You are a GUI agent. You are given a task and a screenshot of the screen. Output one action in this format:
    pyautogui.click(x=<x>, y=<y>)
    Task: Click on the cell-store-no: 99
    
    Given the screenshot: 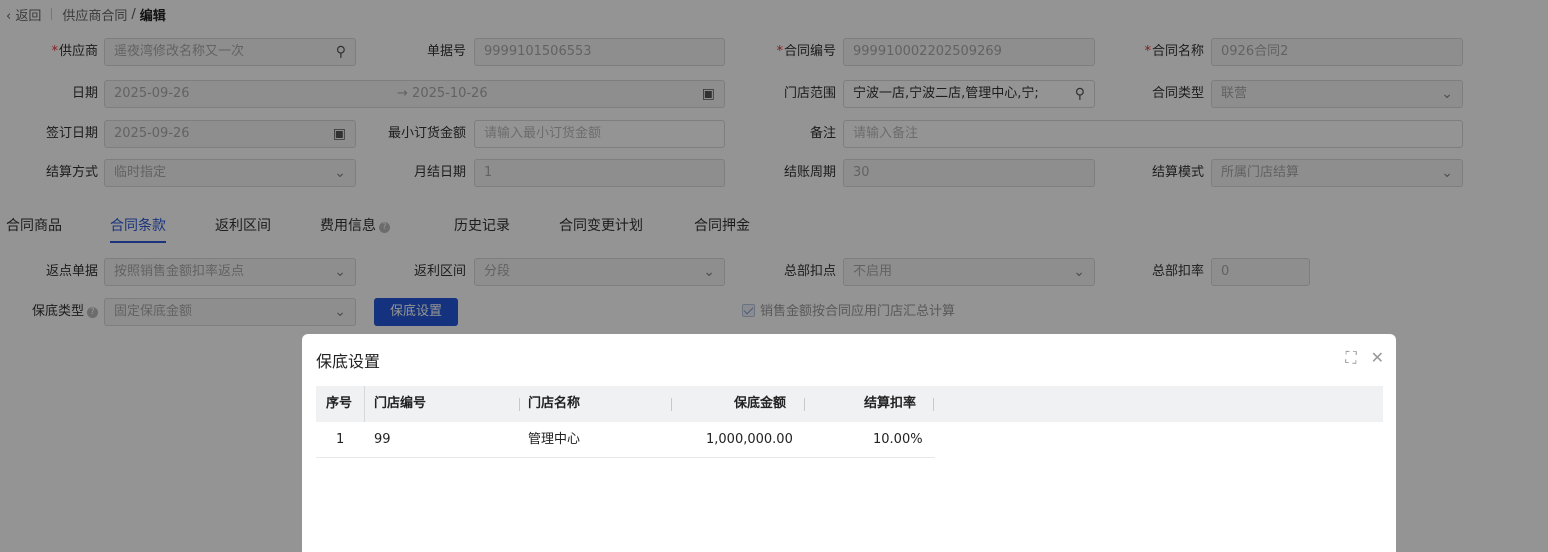 What is the action you would take?
    pyautogui.click(x=382, y=439)
    